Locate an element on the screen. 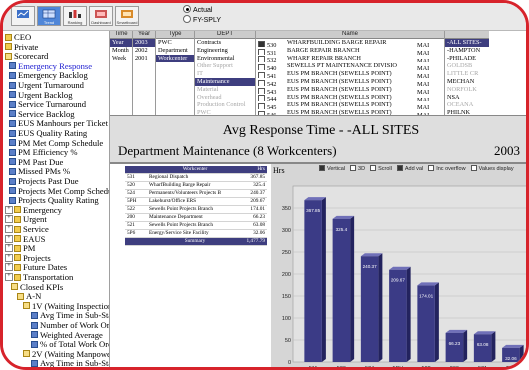  name-option: 540 SEWELLS PT MAINTENANCE DIVISIO MAI is located at coordinates (350, 66).